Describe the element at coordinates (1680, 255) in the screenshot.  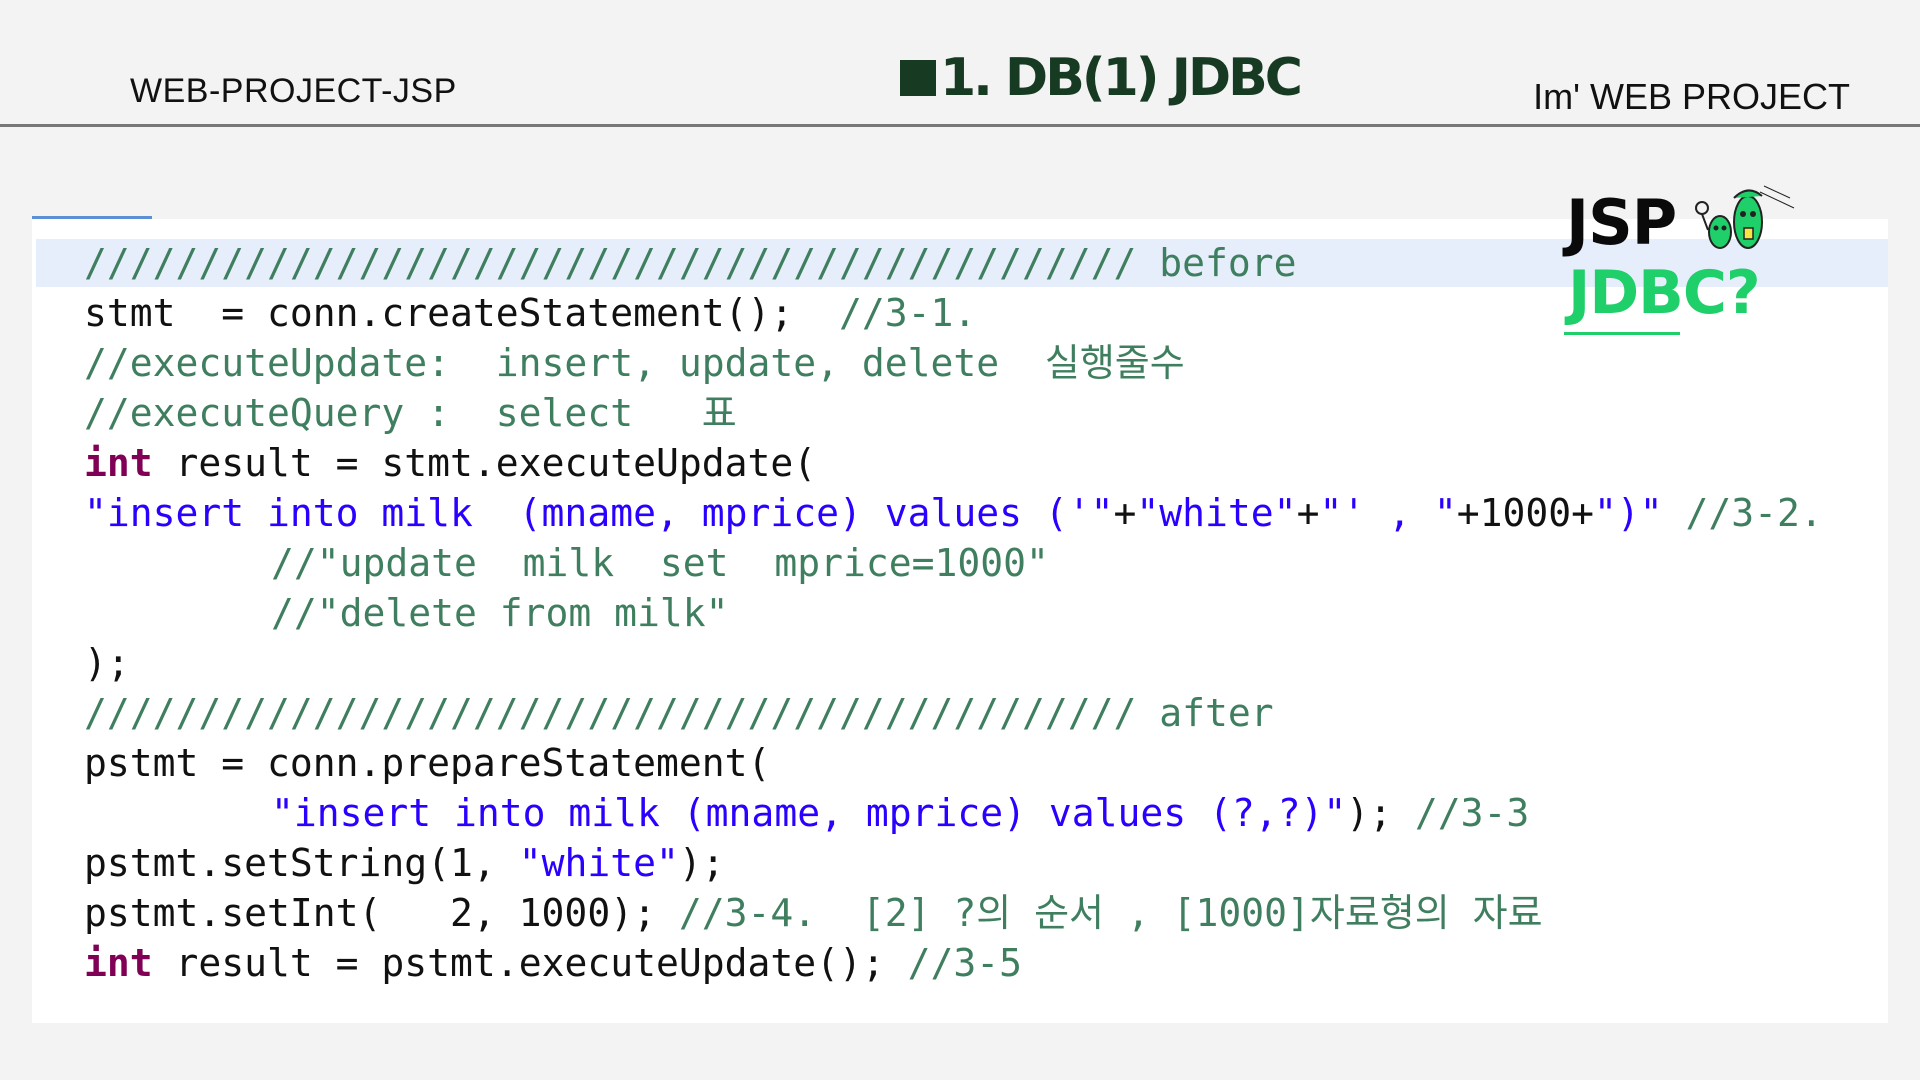
I see `jsp-jdbc-badge: JSP JDBC?` at that location.